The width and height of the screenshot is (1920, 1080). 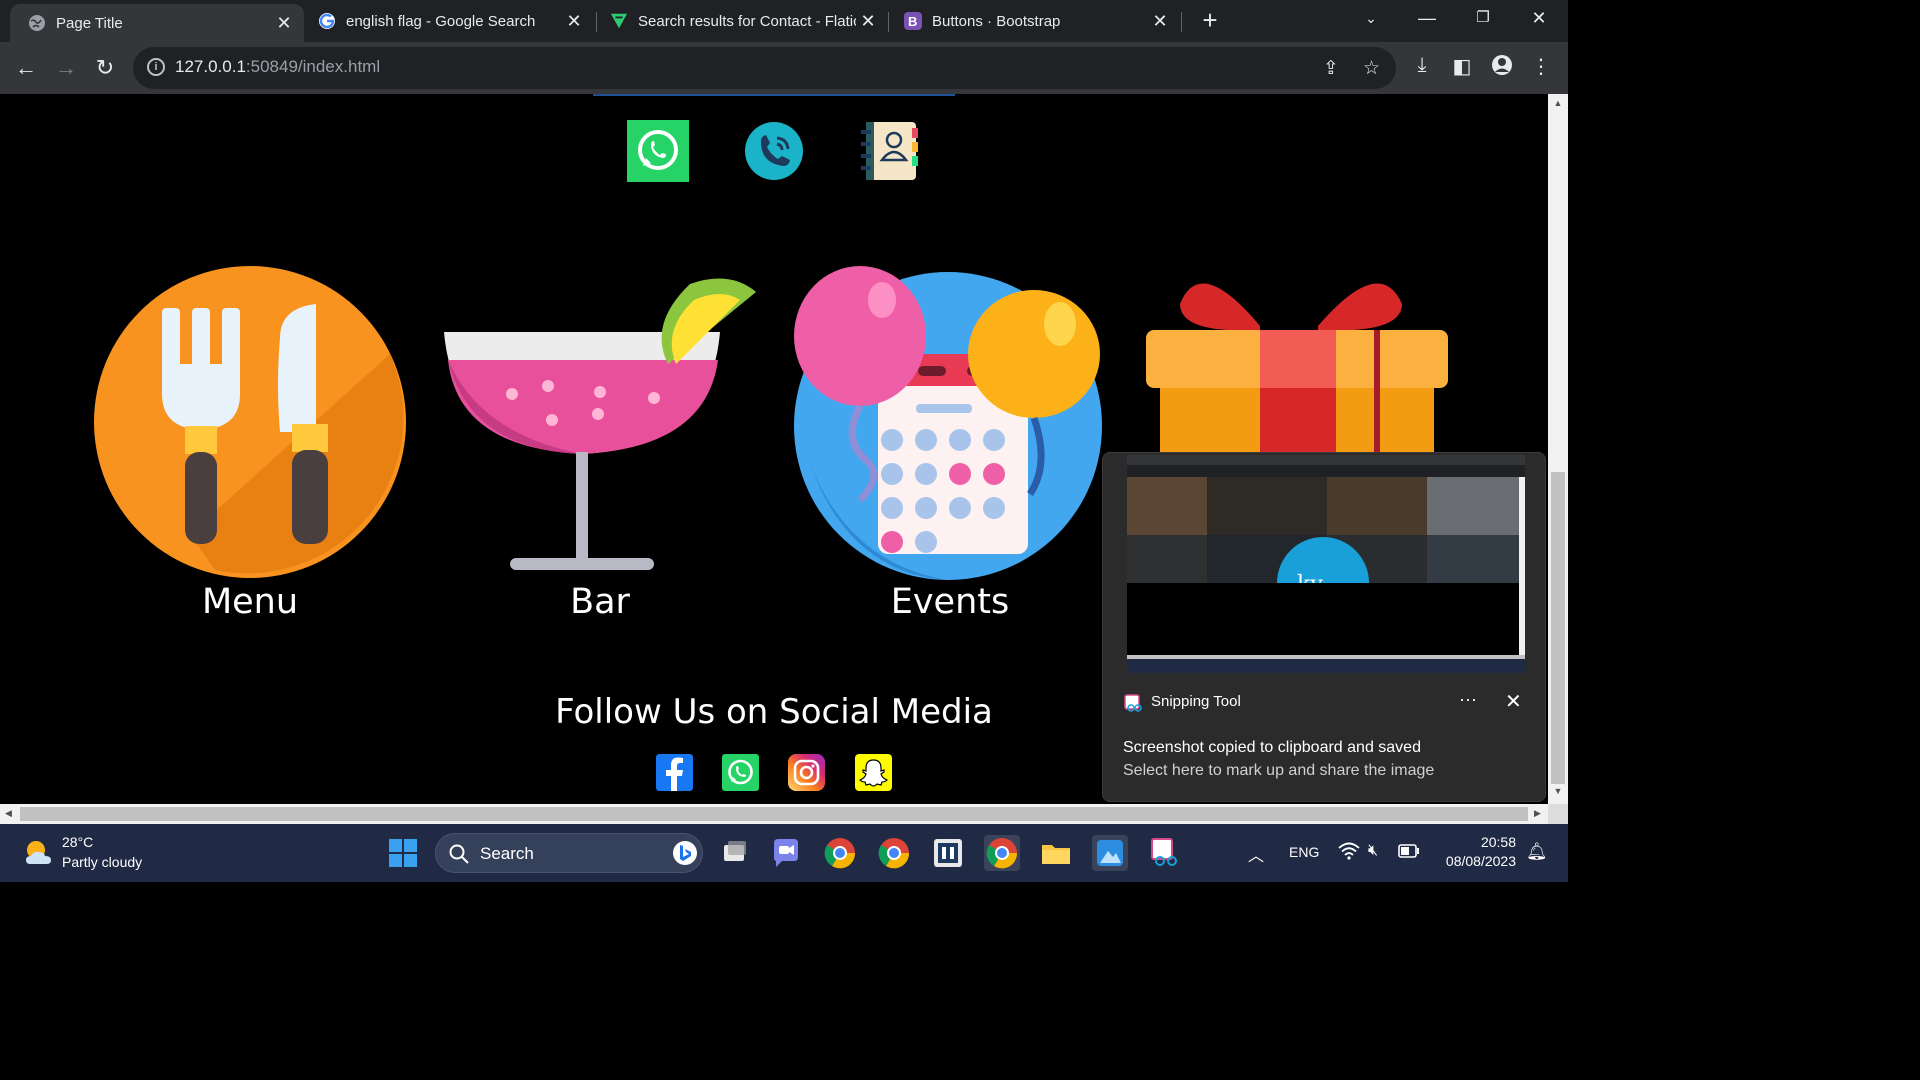 I want to click on tab-search-chevron-icon: ⌄, so click(x=1371, y=18).